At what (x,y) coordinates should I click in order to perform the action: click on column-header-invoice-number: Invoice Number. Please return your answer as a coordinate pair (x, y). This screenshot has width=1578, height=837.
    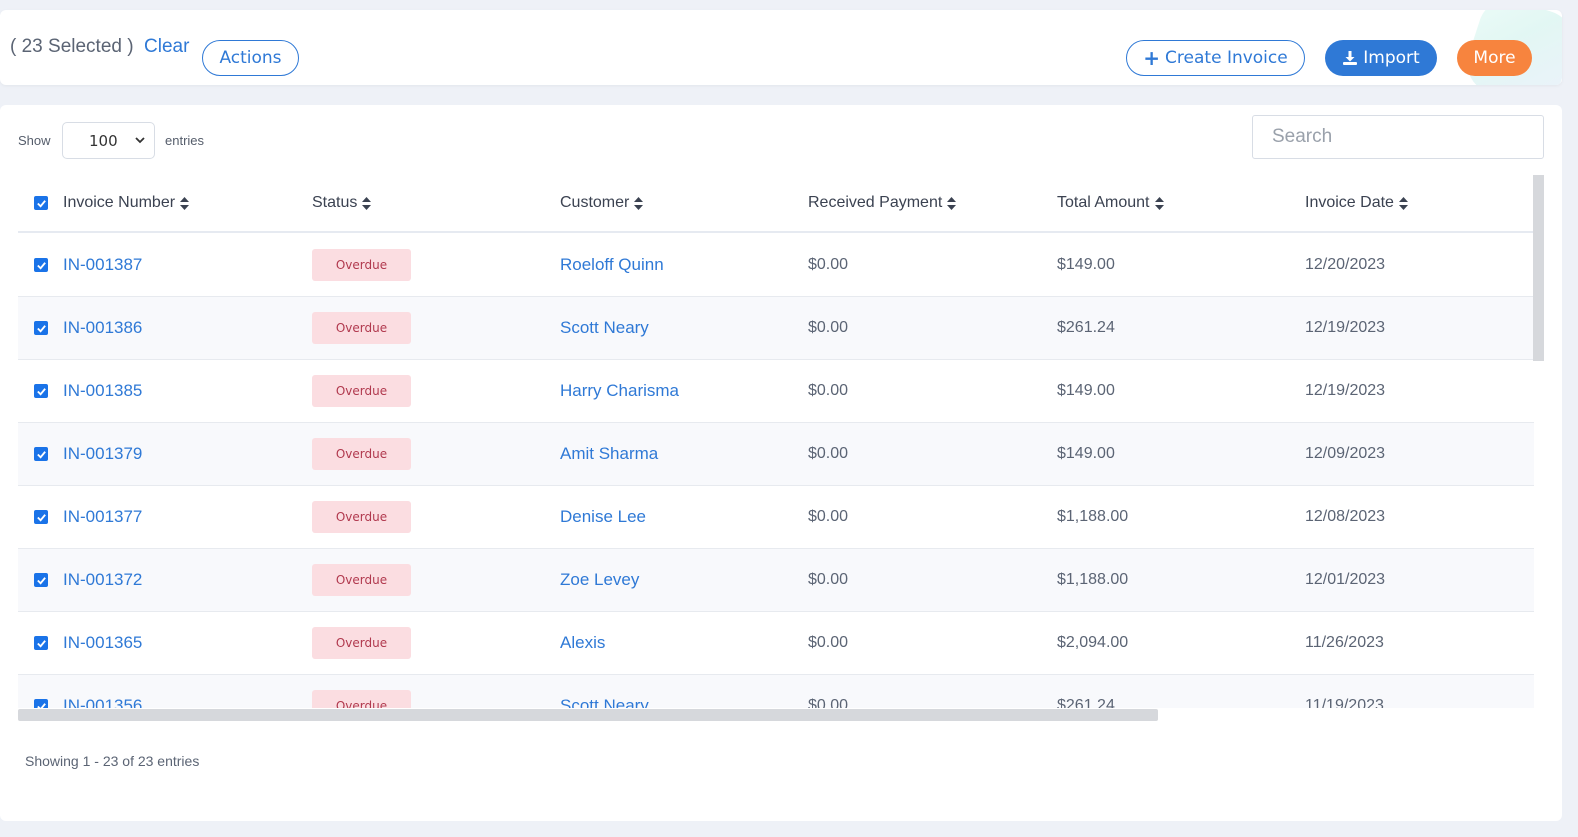
    Looking at the image, I should click on (126, 203).